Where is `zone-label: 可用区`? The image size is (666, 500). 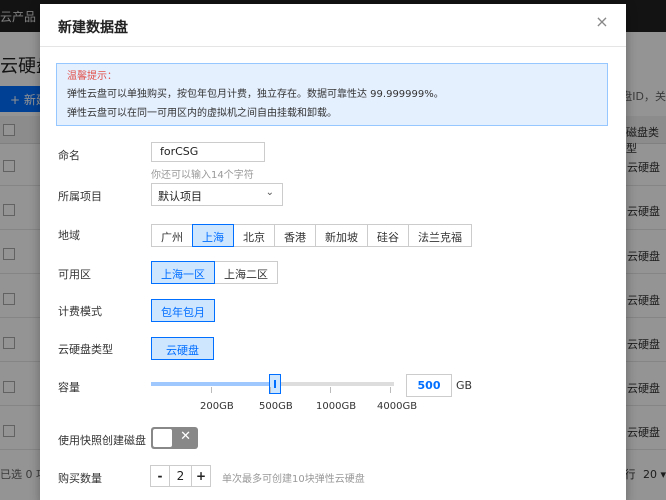 zone-label: 可用区 is located at coordinates (74, 274).